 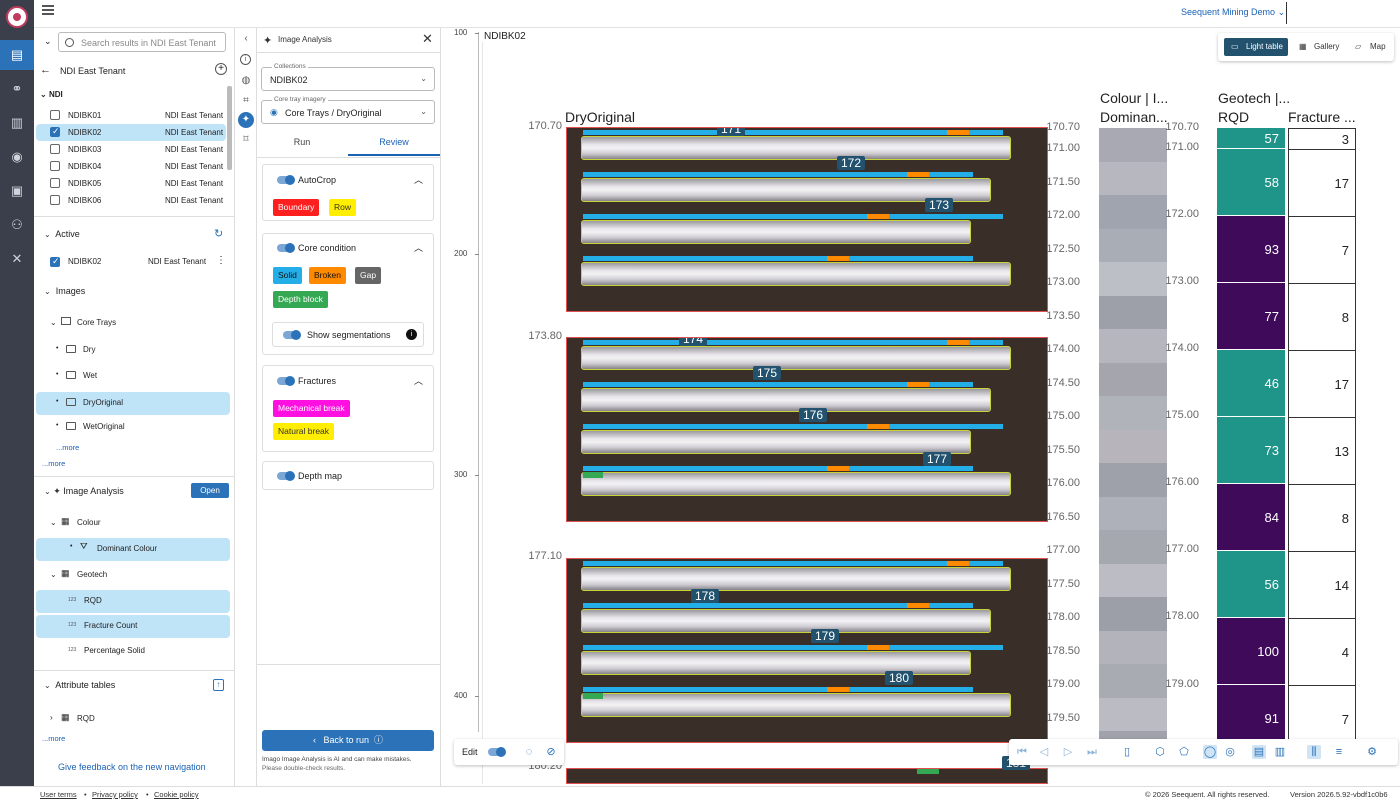 I want to click on app-logo-icon, so click(x=17, y=17).